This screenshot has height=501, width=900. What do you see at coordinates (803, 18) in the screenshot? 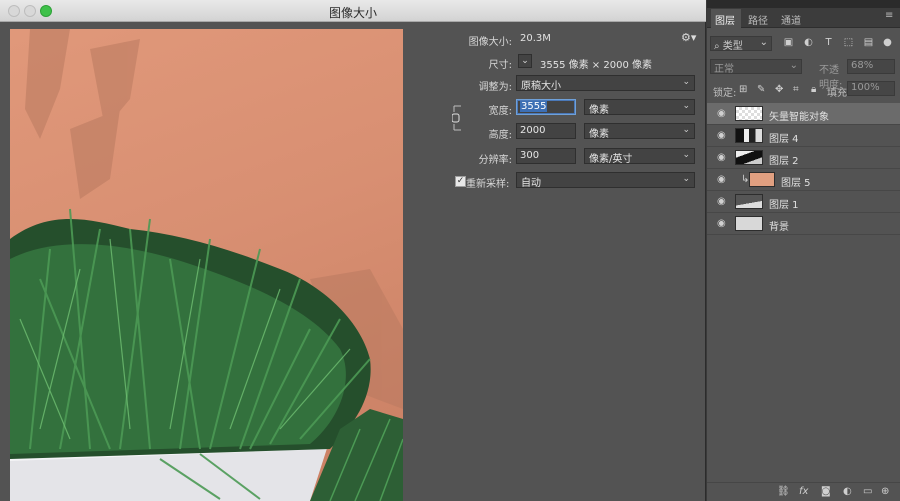
I see `panel-tabs: 图层 路径 通道 ≡` at bounding box center [803, 18].